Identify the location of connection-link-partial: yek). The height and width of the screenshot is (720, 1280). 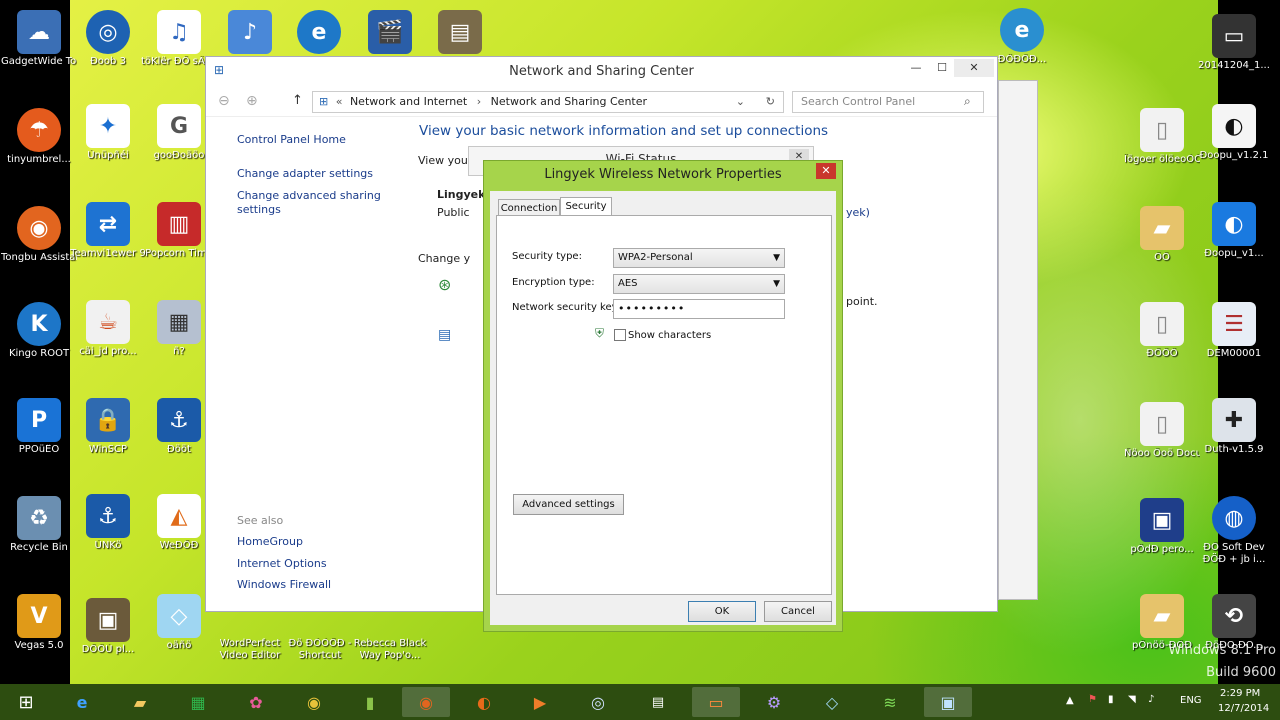
(858, 212).